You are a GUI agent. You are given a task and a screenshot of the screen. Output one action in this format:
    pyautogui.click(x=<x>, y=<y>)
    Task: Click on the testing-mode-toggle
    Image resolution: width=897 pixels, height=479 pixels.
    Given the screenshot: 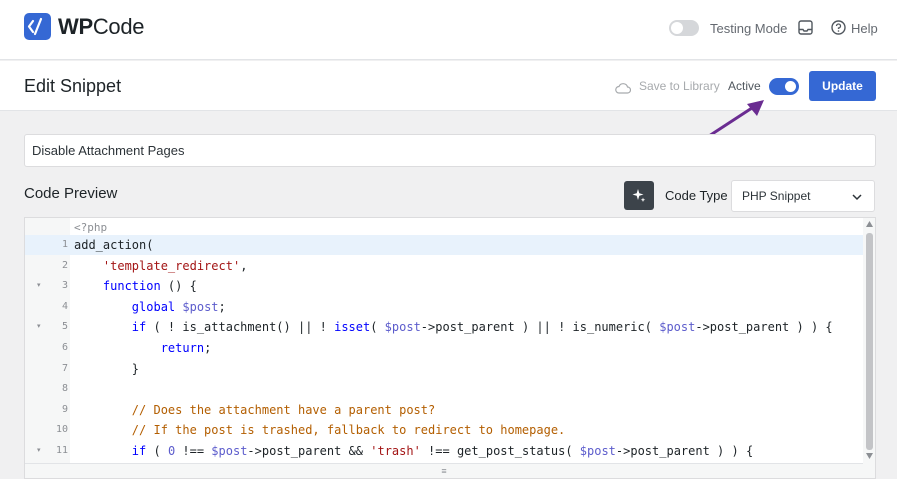 What is the action you would take?
    pyautogui.click(x=684, y=28)
    